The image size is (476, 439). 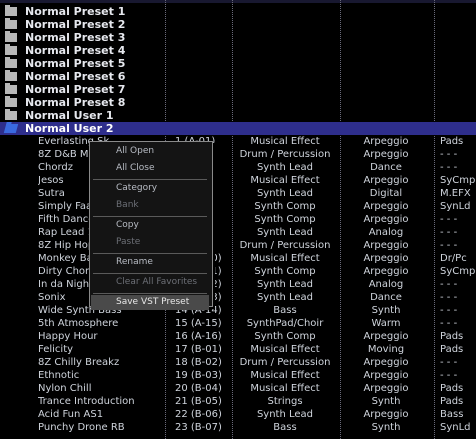 I want to click on preset-type: M.EFX, so click(x=455, y=193).